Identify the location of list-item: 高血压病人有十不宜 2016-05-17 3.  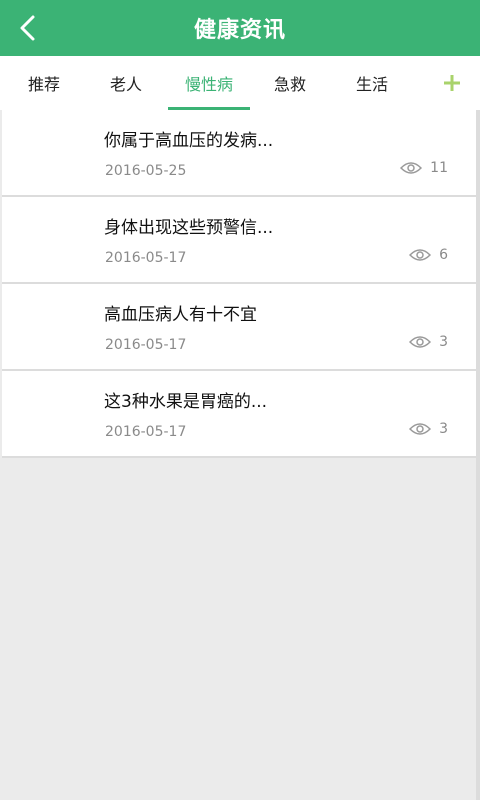
(239, 327).